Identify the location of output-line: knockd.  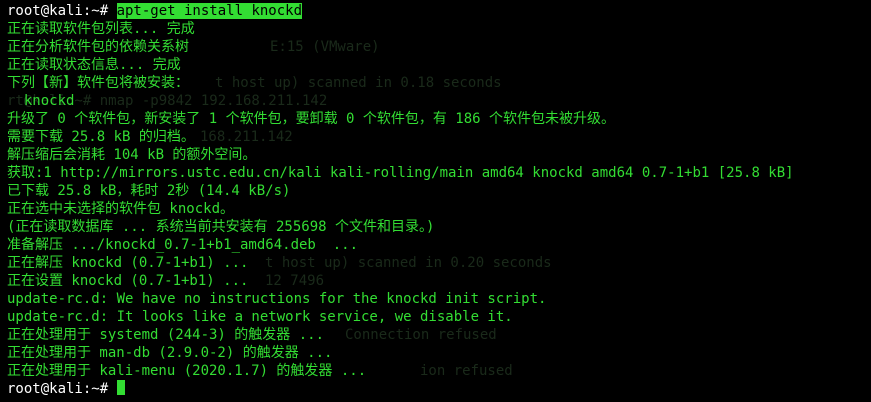
(41, 101).